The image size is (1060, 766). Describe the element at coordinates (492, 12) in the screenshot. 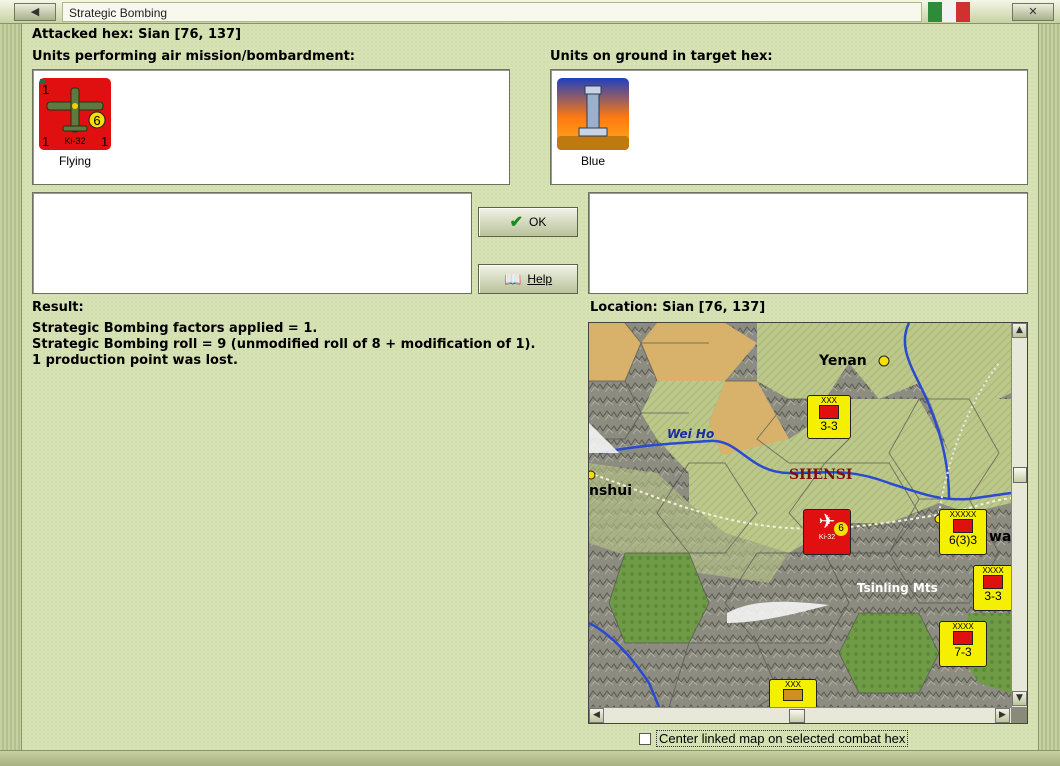

I see `window-title: Strategic Bombing` at that location.